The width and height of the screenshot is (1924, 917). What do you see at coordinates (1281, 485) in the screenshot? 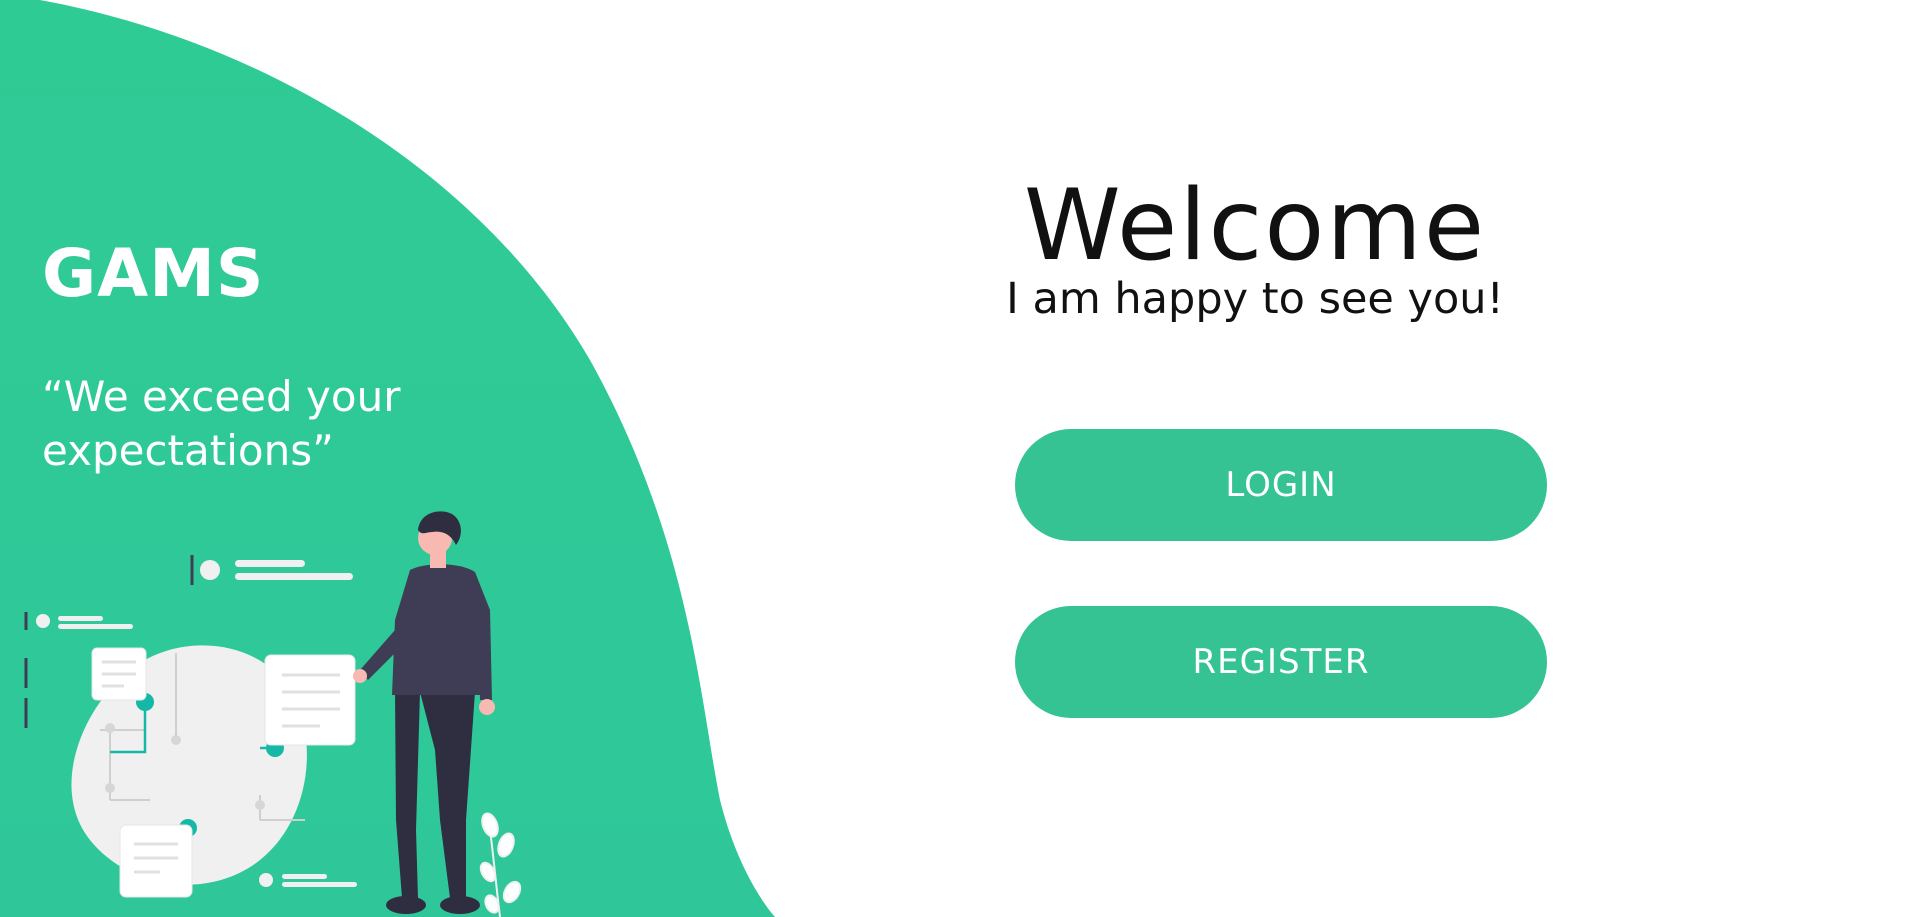
I see `login-button: LOGIN` at bounding box center [1281, 485].